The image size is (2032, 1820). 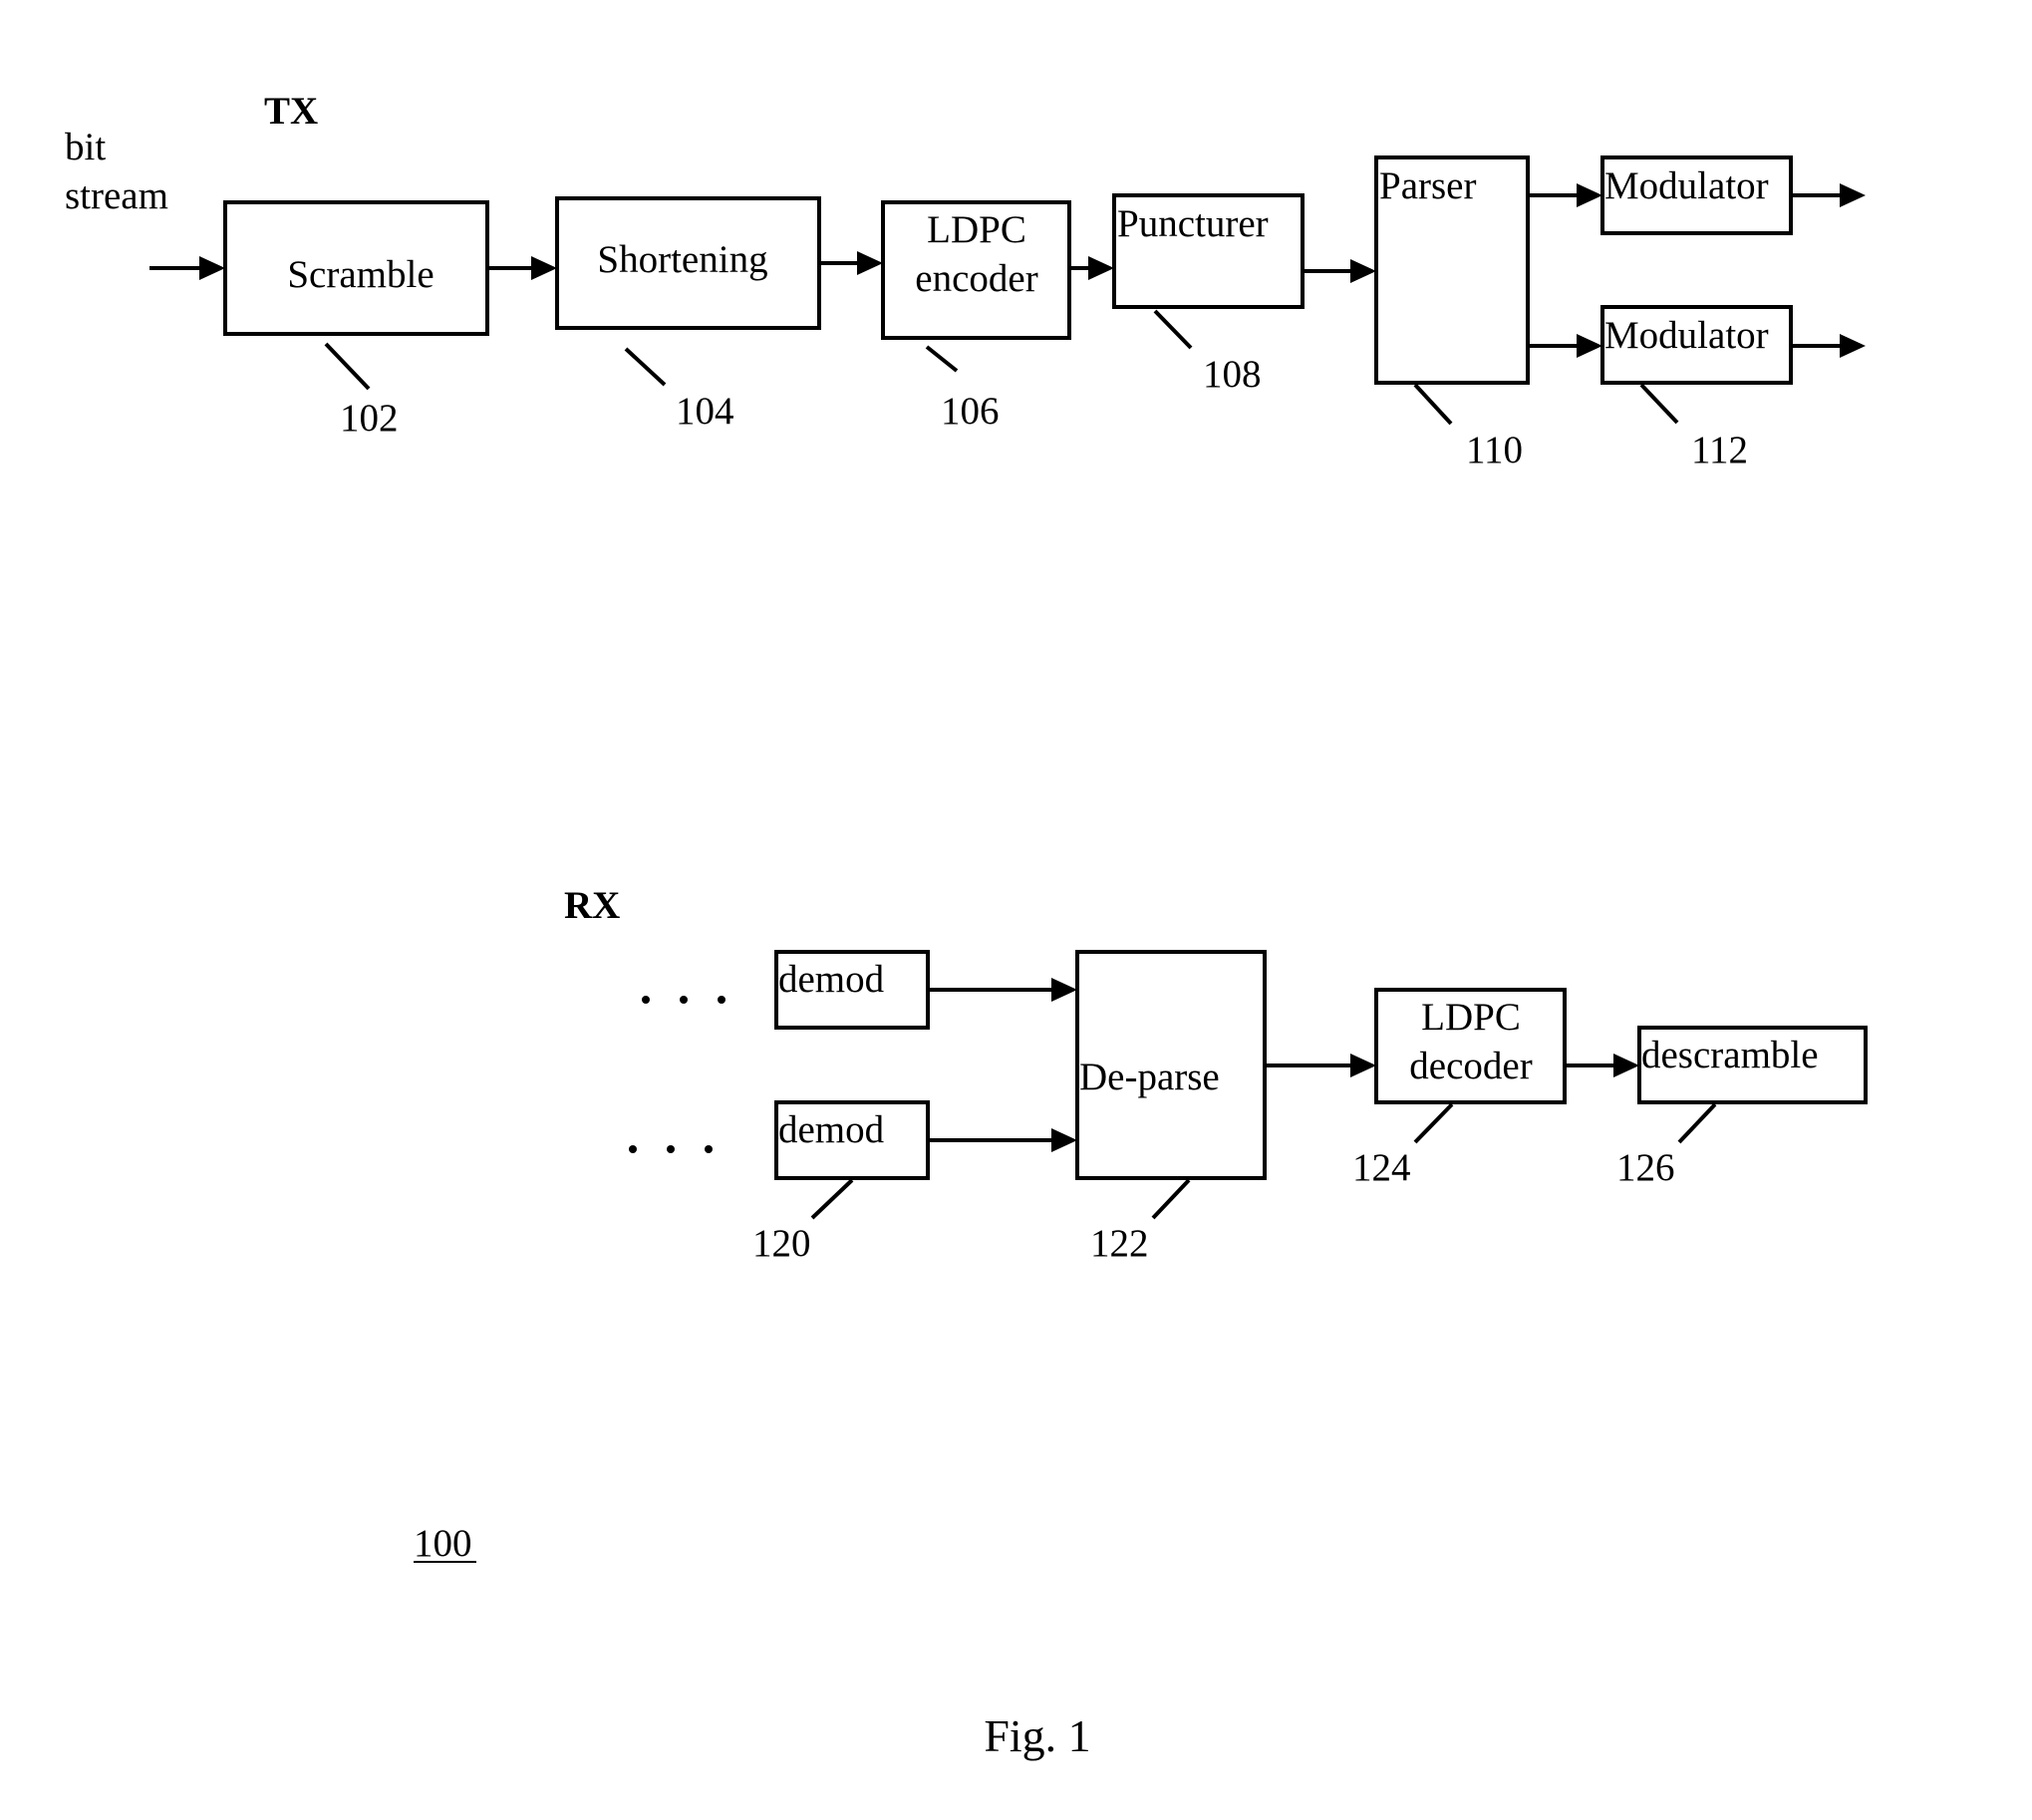 What do you see at coordinates (1829, 346) in the screenshot?
I see `modulator-2-output-arrow` at bounding box center [1829, 346].